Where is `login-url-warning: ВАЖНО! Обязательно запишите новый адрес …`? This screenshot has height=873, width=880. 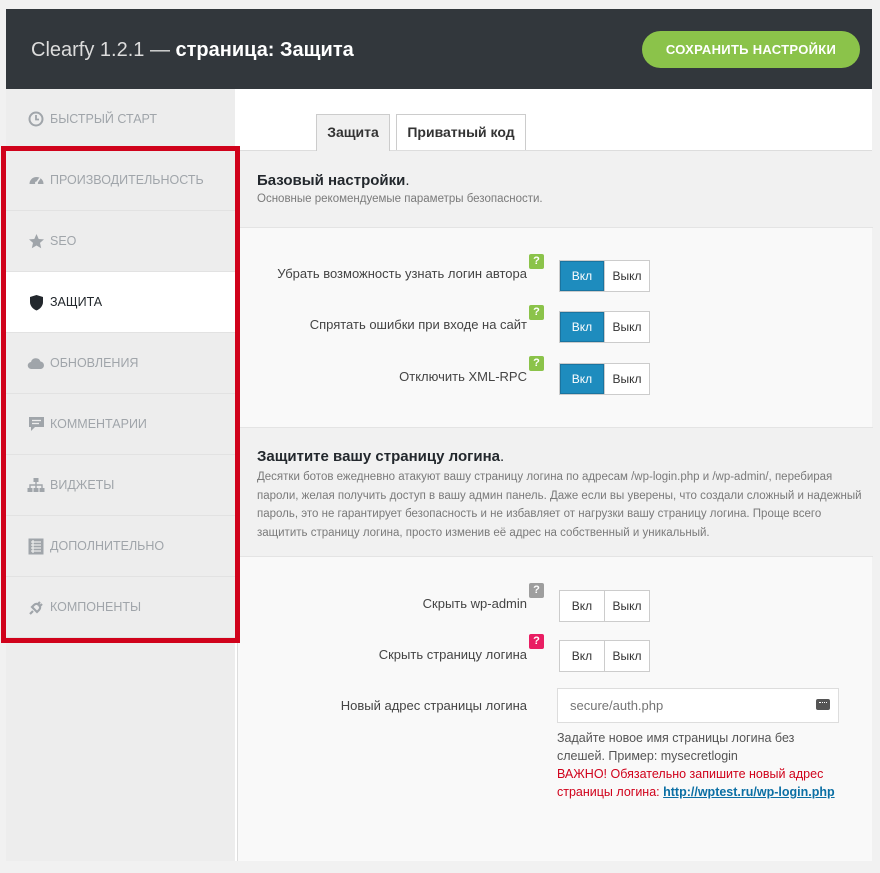
login-url-warning: ВАЖНО! Обязательно запишите новый адрес … is located at coordinates (697, 783).